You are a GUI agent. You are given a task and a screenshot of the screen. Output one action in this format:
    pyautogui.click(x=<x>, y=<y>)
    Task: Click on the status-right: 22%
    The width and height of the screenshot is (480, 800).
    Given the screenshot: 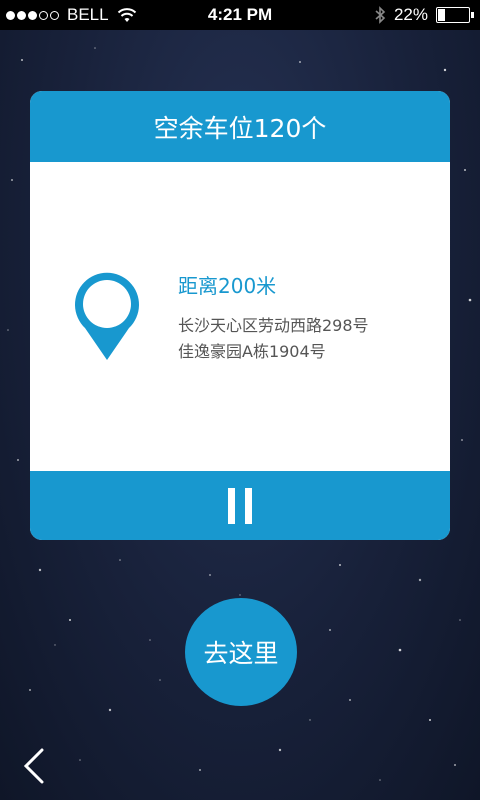 What is the action you would take?
    pyautogui.click(x=424, y=15)
    